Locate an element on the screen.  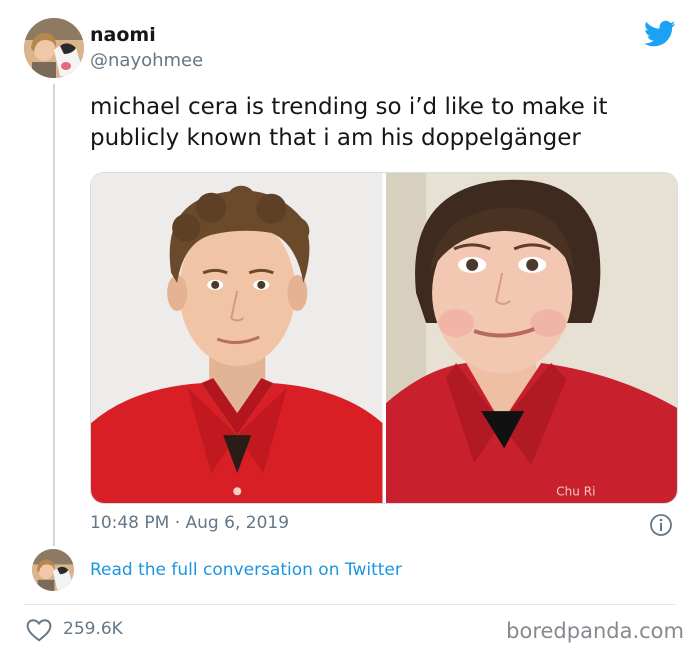
small-author-avatar is located at coordinates (53, 570).